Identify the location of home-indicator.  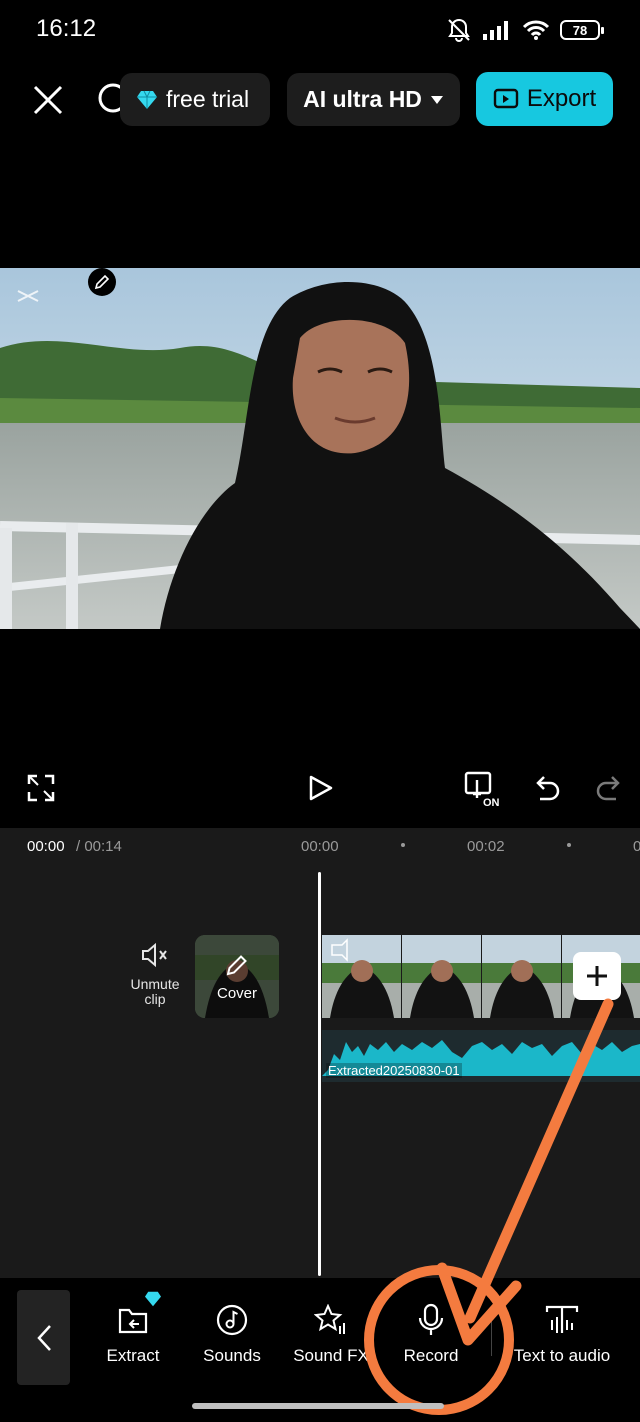
(318, 1406).